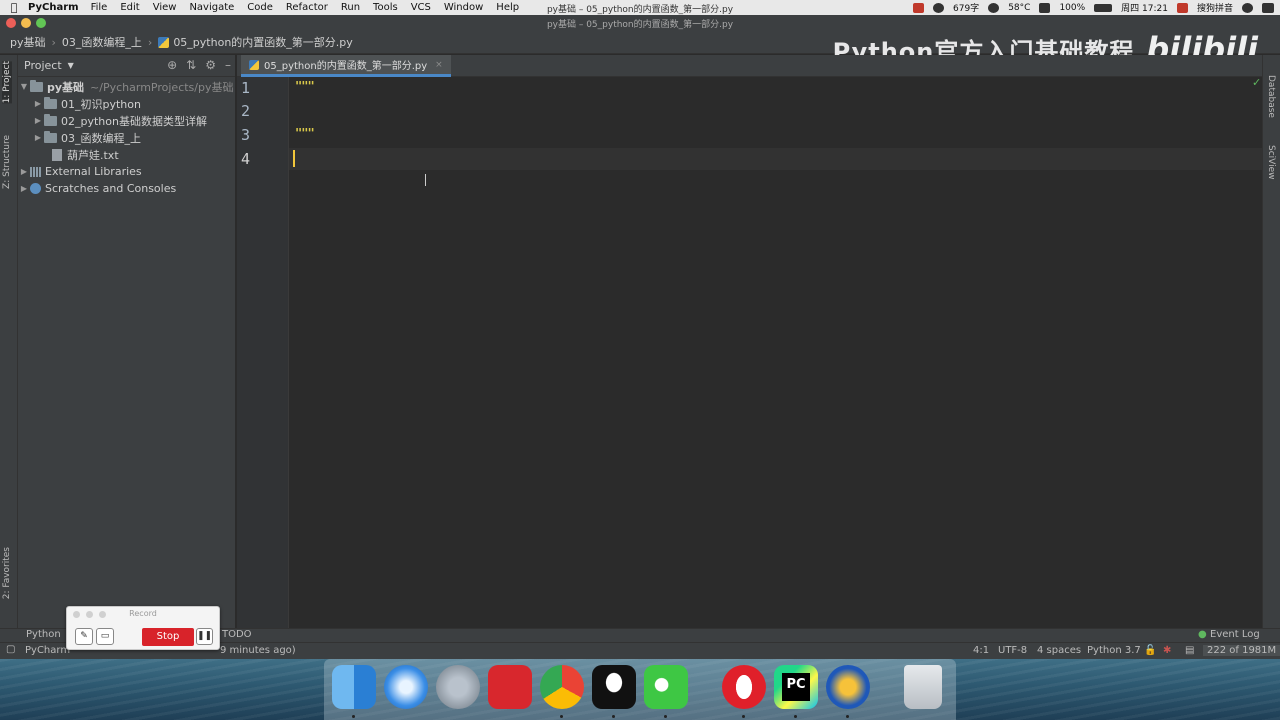 The width and height of the screenshot is (1280, 720). Describe the element at coordinates (923, 687) in the screenshot. I see `trash-icon` at that location.